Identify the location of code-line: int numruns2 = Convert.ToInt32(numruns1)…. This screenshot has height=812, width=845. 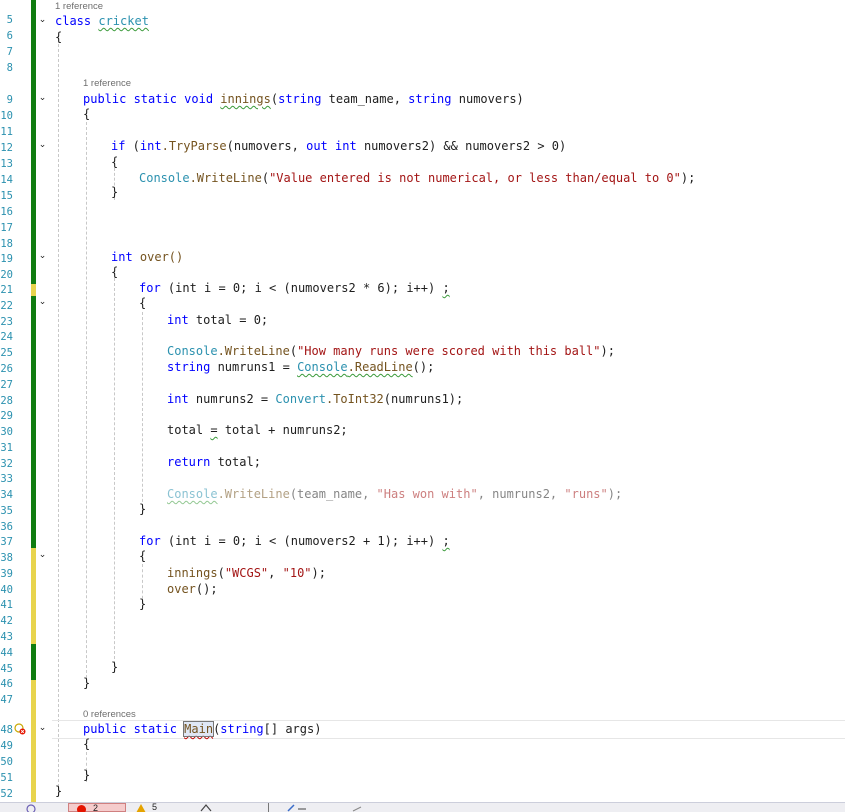
(315, 399).